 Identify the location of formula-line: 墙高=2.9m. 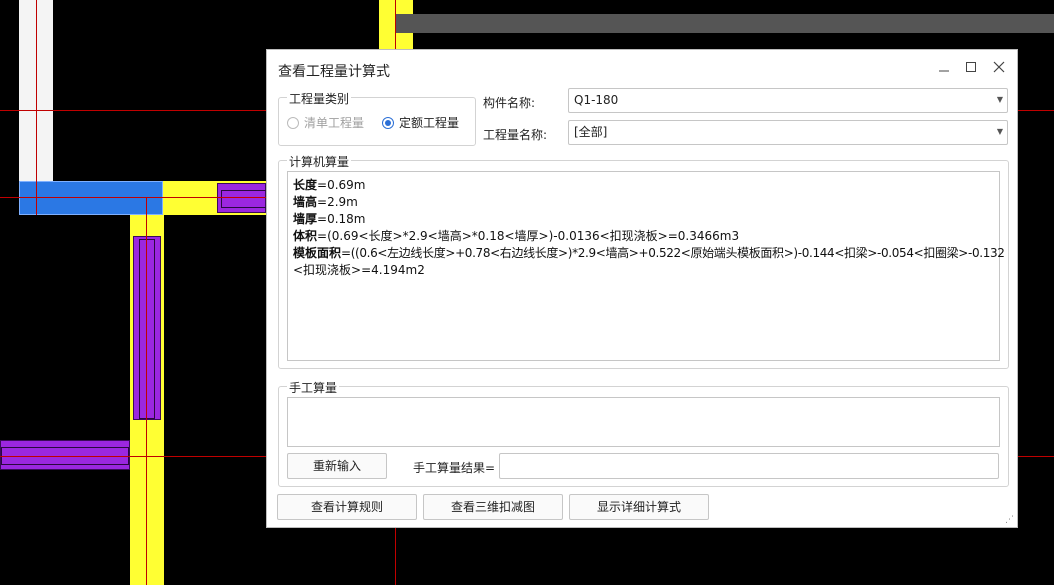
(325, 202).